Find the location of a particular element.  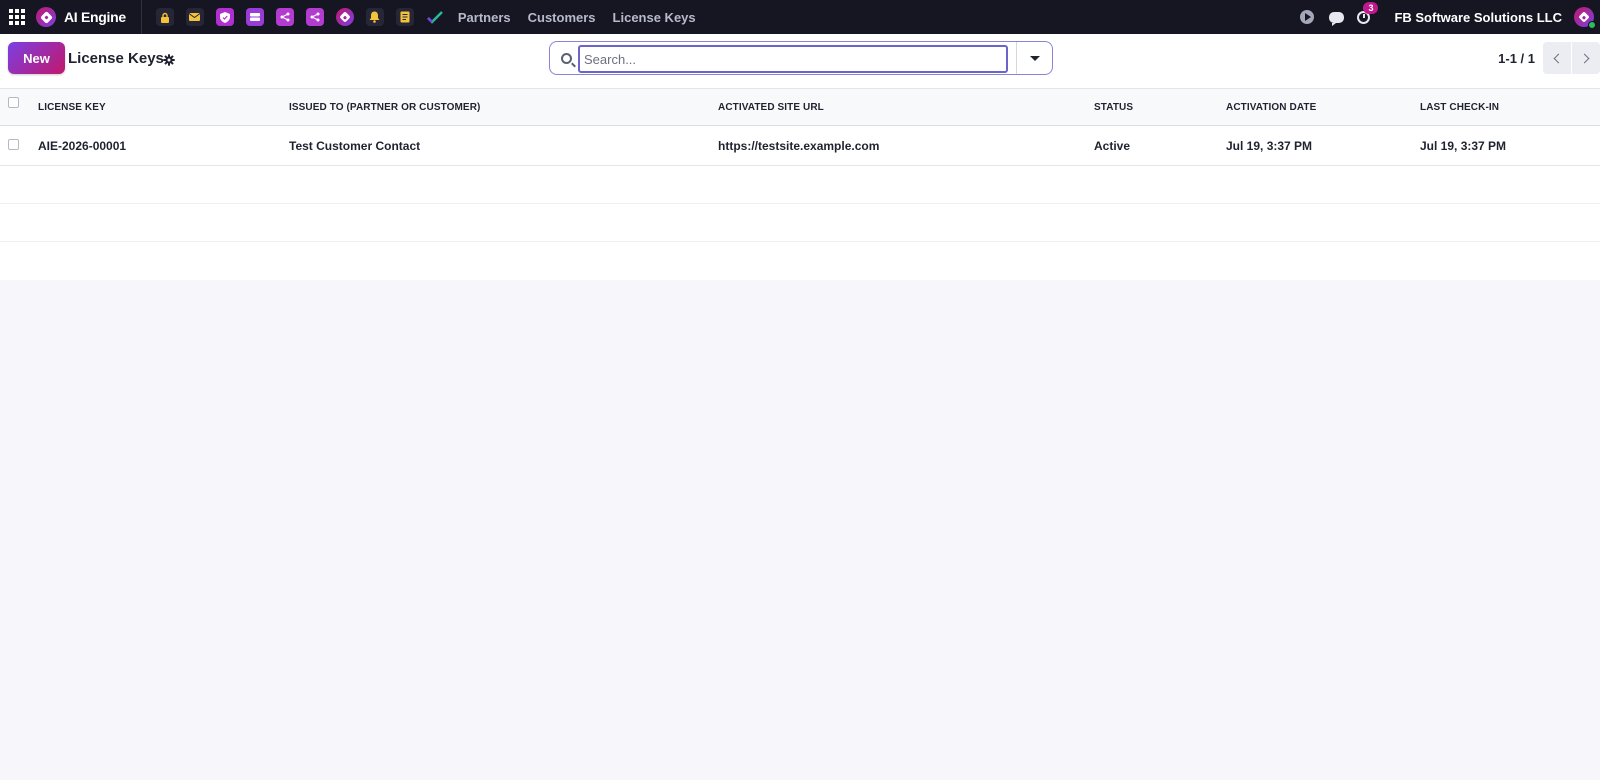

search-bar is located at coordinates (801, 58).